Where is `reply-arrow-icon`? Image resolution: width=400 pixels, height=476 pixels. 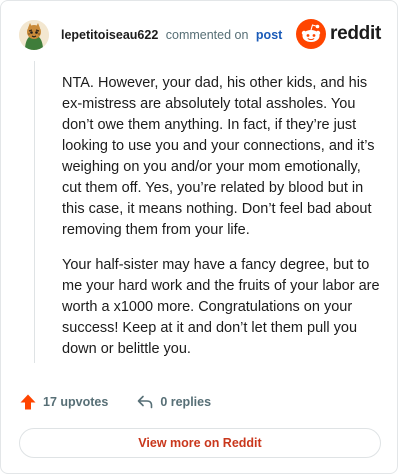
reply-arrow-icon is located at coordinates (145, 402).